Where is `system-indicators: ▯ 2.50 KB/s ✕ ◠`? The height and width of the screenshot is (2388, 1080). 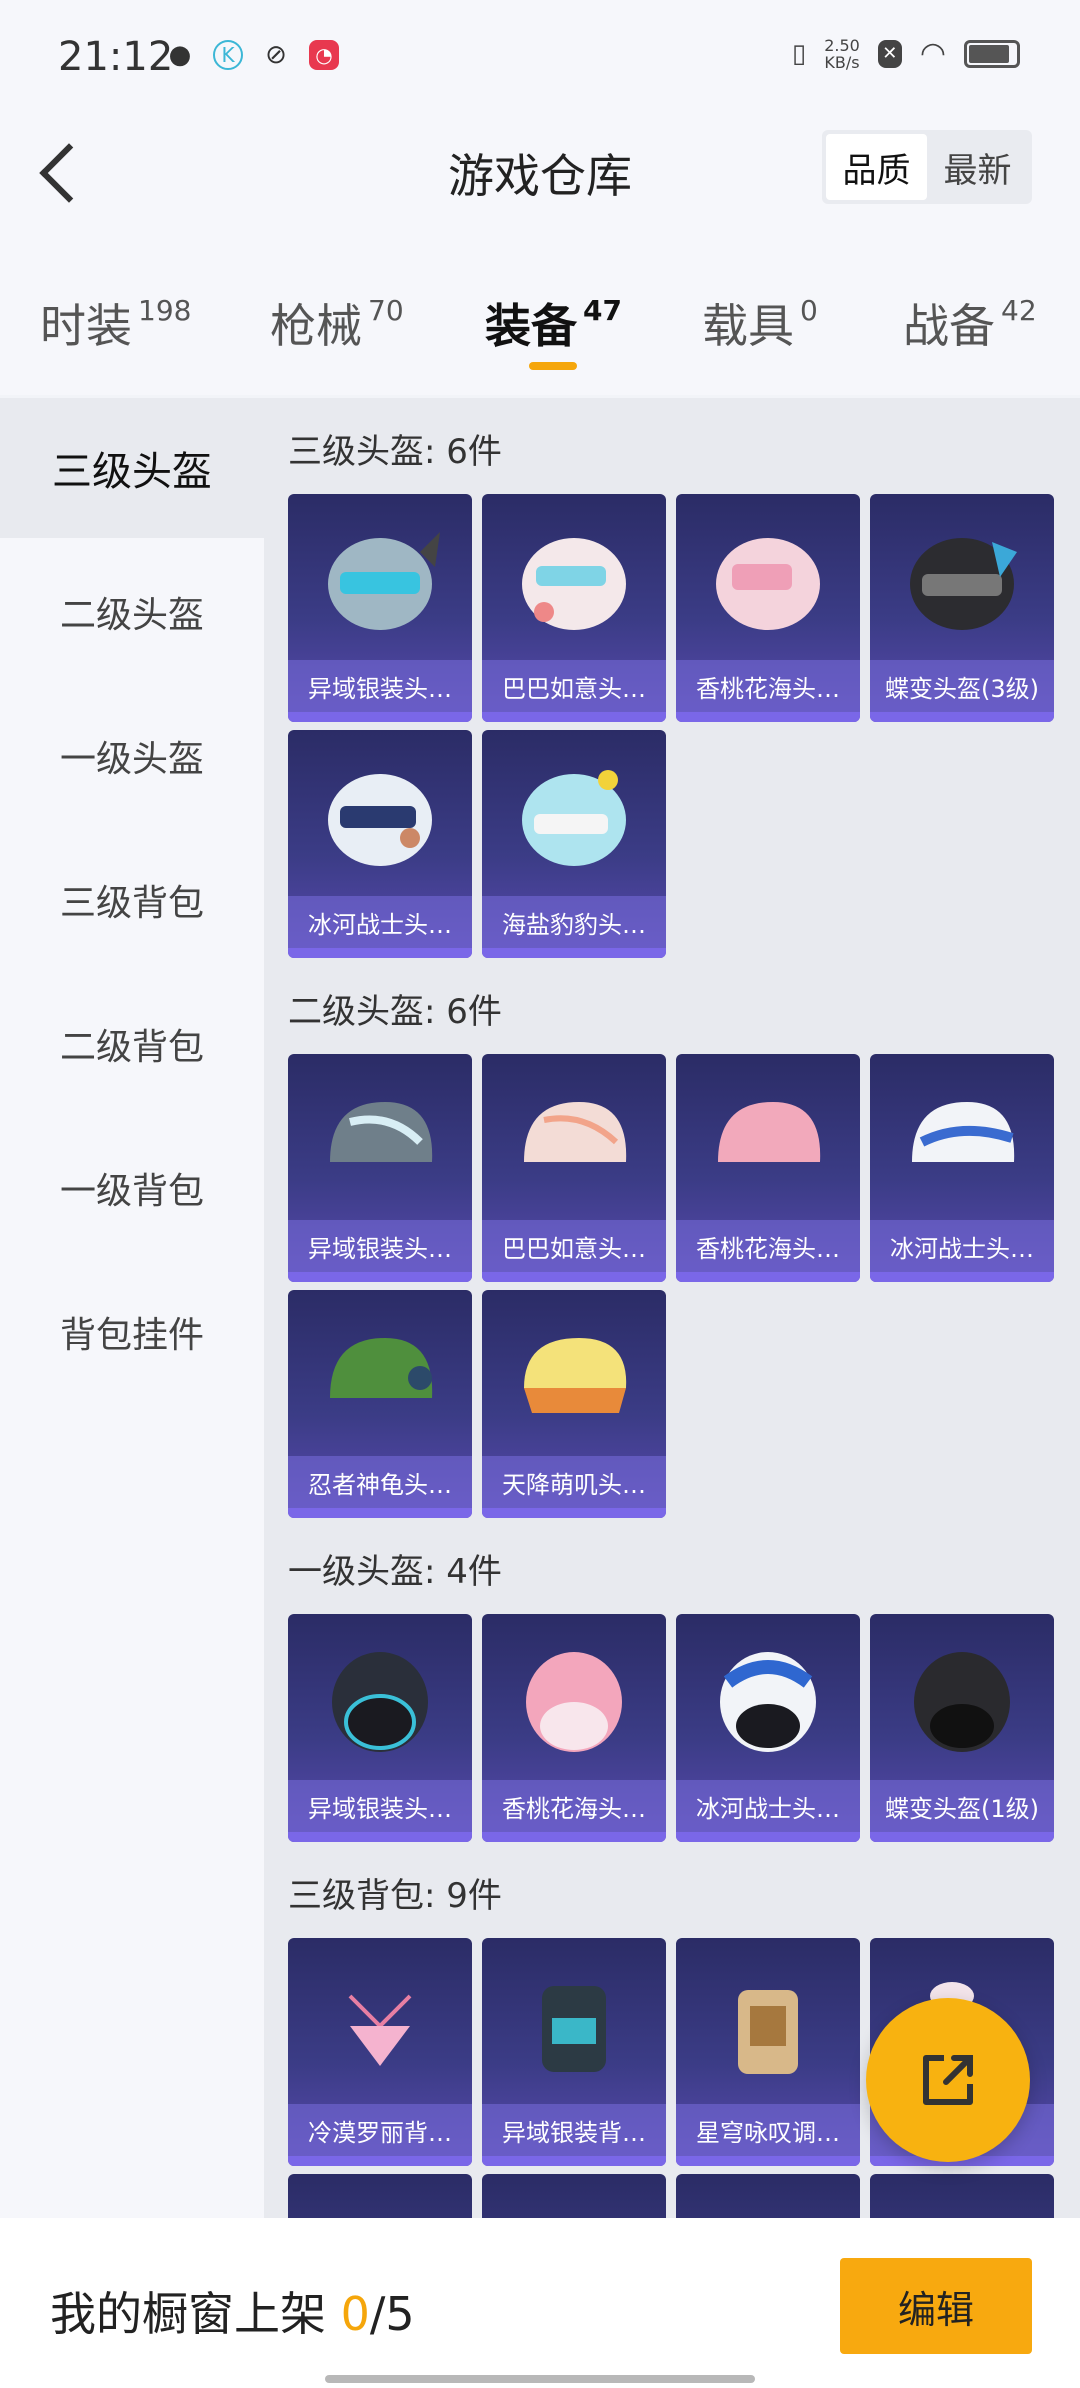 system-indicators: ▯ 2.50 KB/s ✕ ◠ is located at coordinates (906, 53).